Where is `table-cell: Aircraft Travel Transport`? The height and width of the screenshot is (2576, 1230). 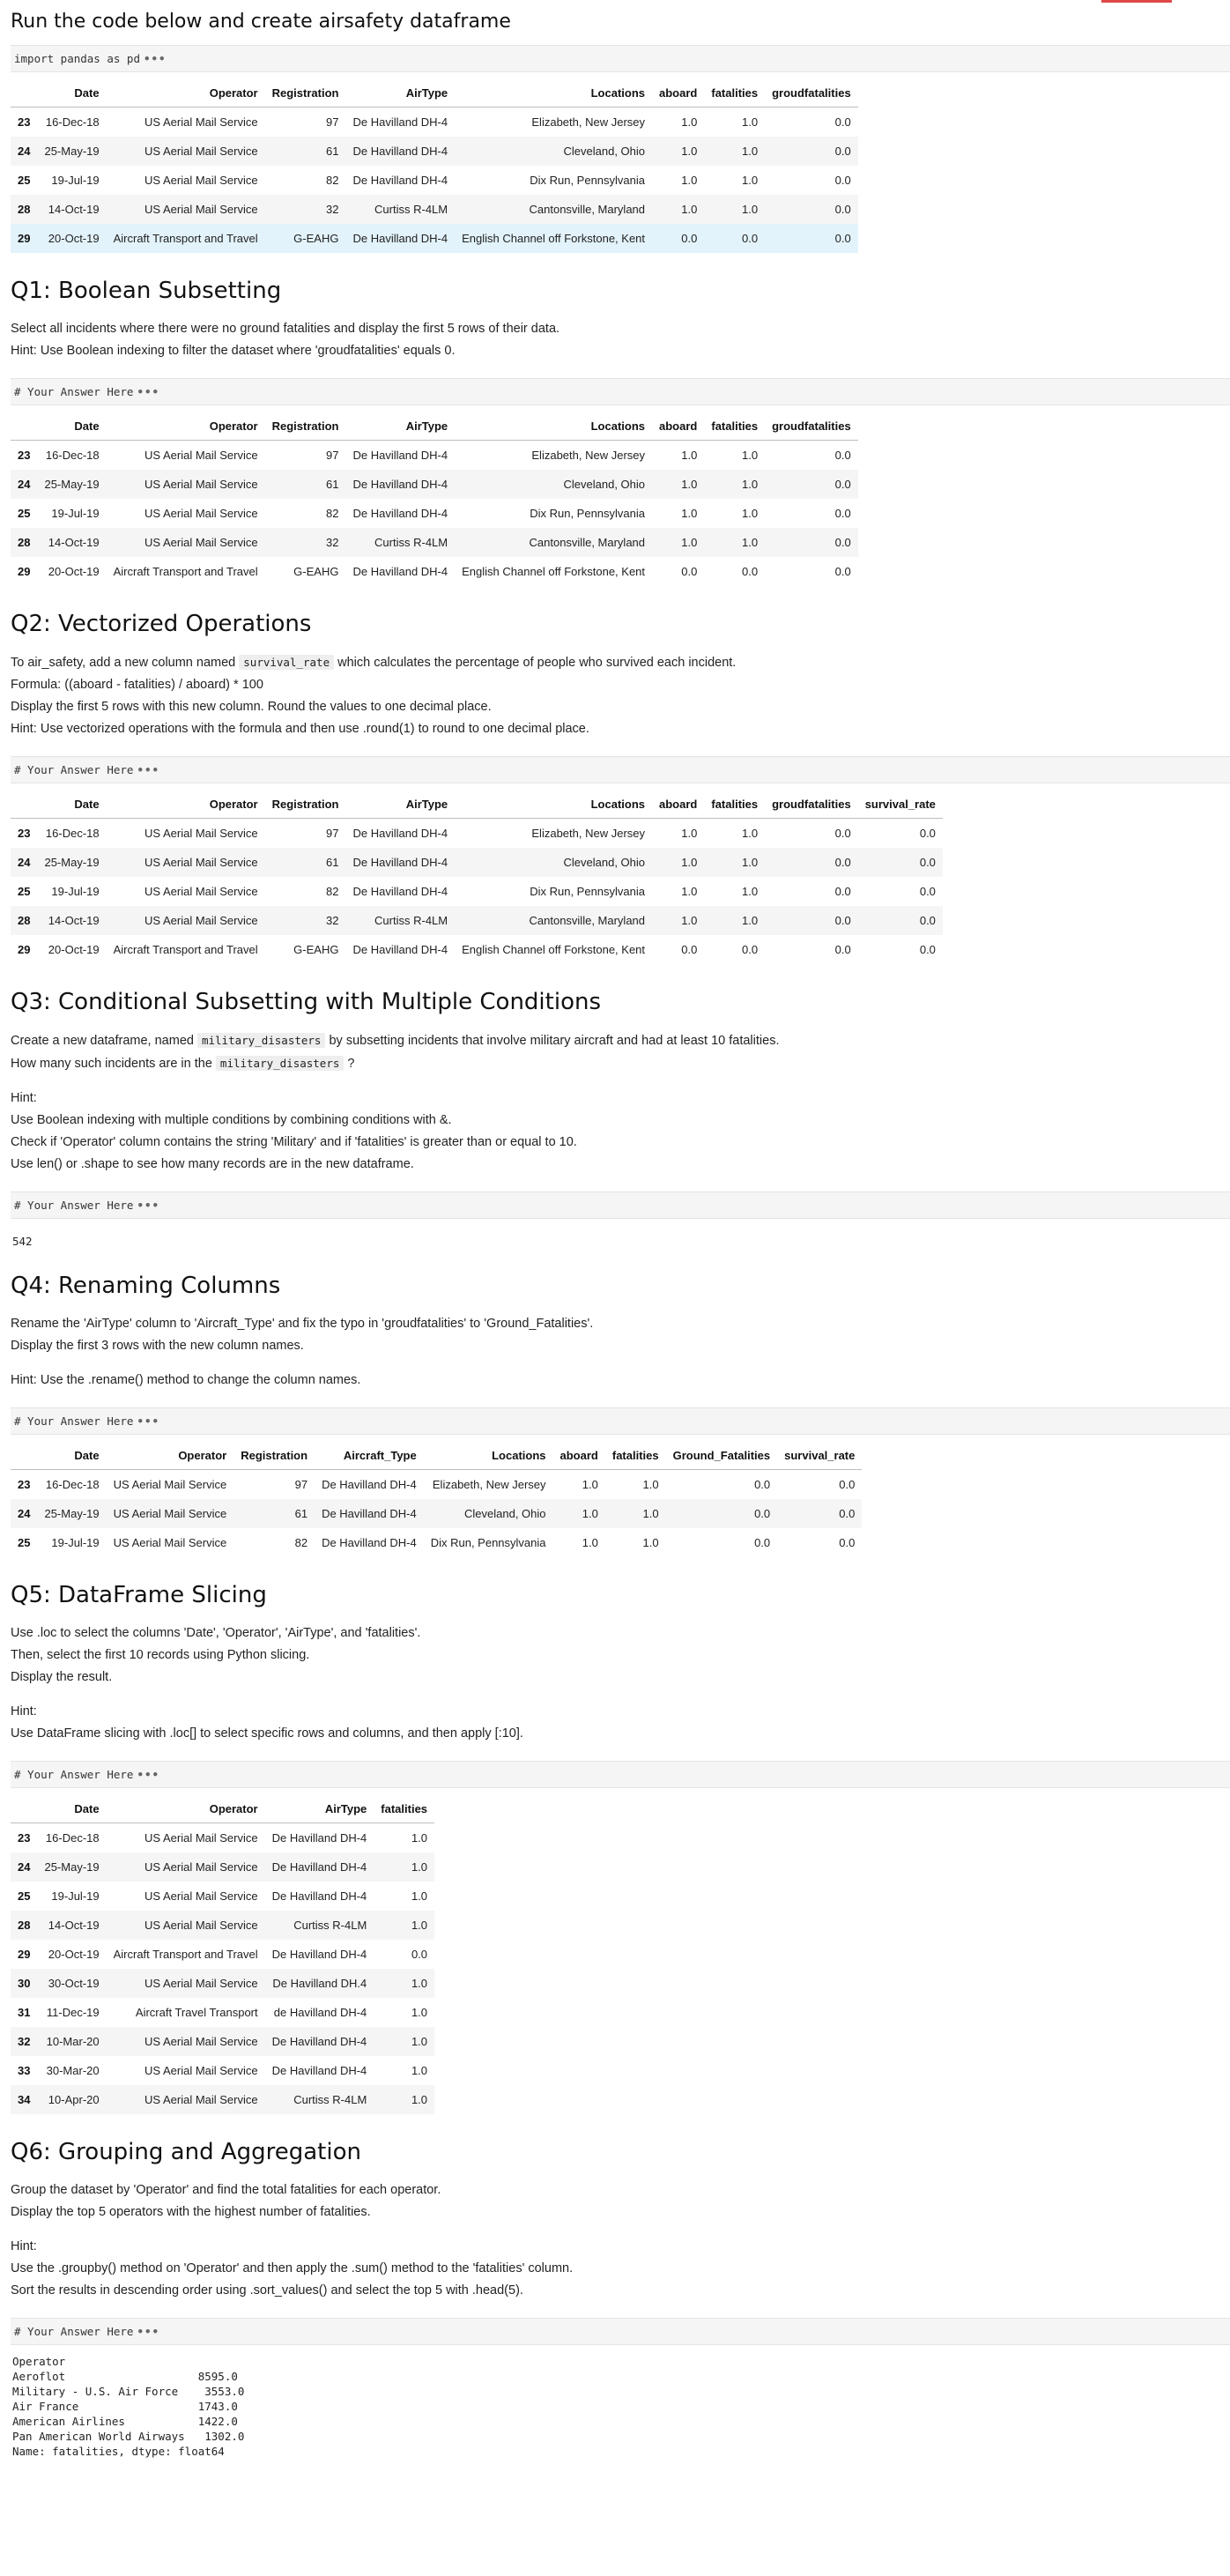
table-cell: Aircraft Travel Transport is located at coordinates (196, 2012).